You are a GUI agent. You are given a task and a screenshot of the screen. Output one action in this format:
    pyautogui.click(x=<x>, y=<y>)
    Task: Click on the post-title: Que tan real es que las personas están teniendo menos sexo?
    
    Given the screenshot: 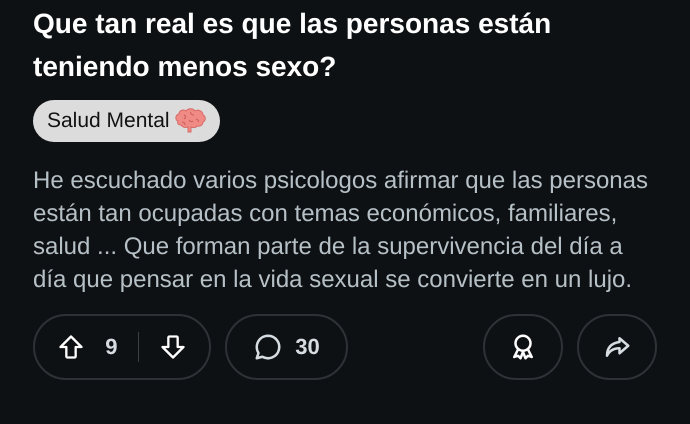 What is the action you would take?
    pyautogui.click(x=292, y=45)
    